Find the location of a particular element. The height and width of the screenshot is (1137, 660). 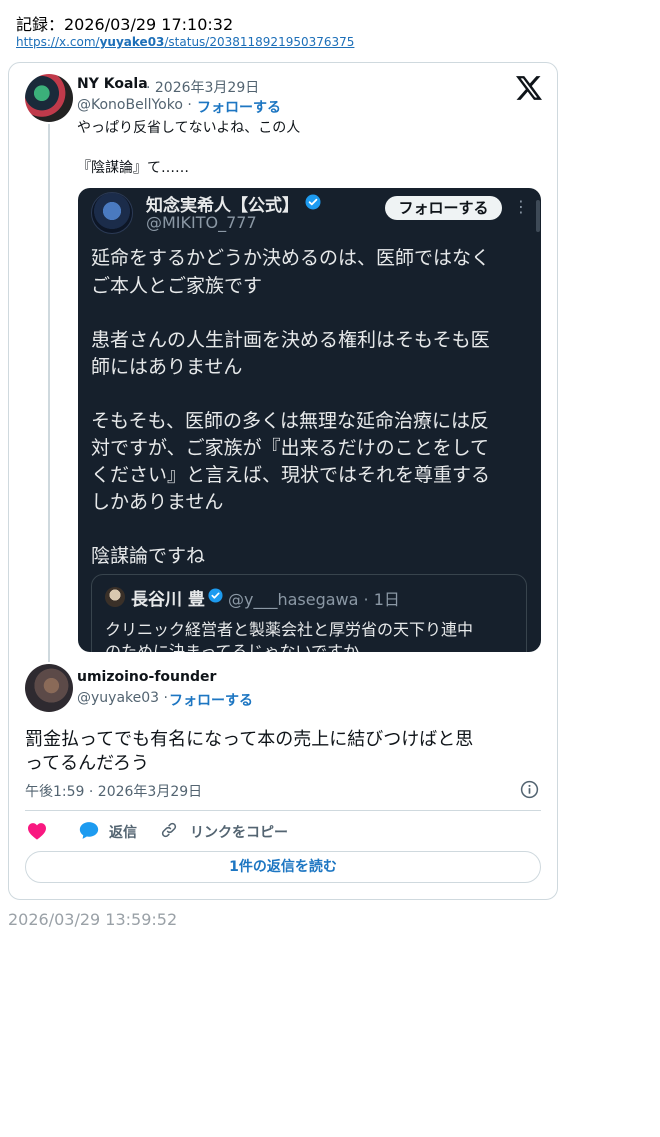

tweet-text-line: やっぱり反省してないよね、この人 is located at coordinates (189, 128).